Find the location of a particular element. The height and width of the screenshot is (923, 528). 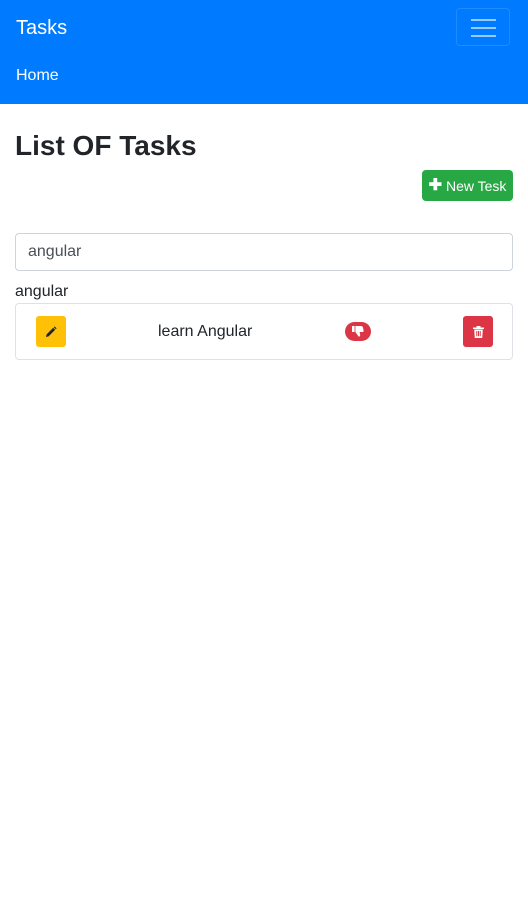

new-task-button: ✚ New Tesk is located at coordinates (467, 185).